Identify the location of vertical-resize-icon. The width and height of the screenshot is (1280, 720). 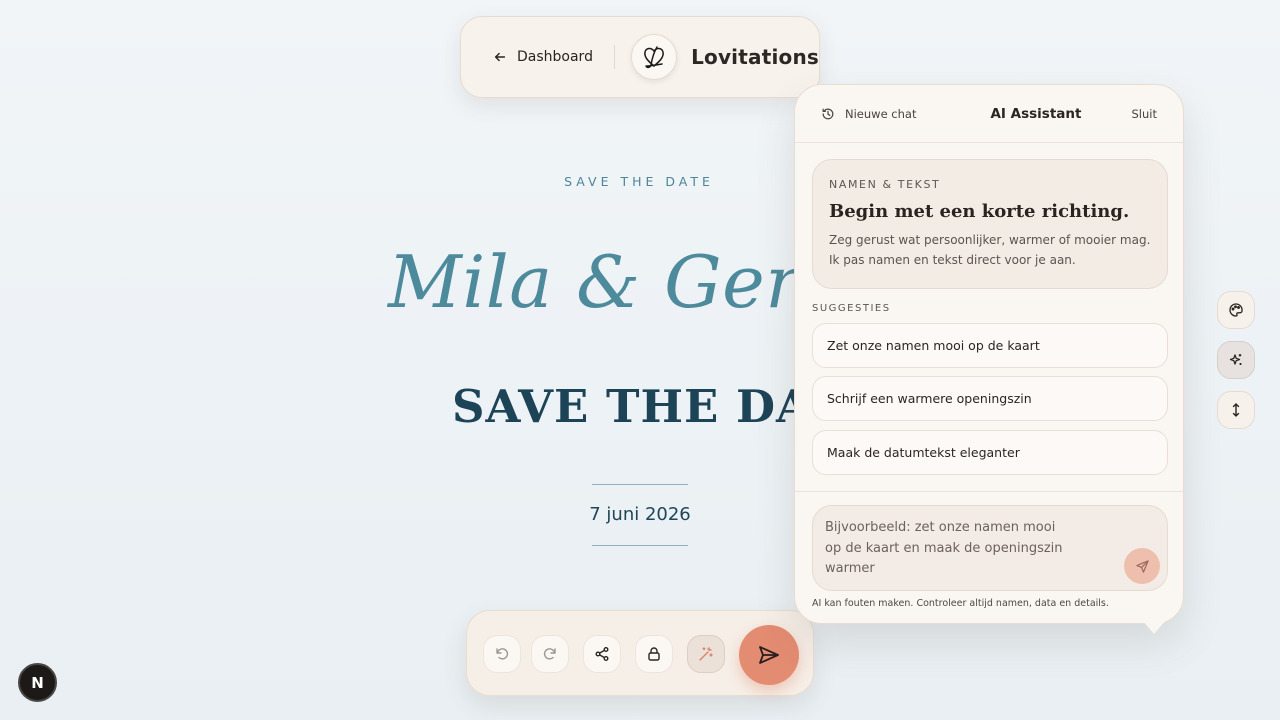
(1236, 410).